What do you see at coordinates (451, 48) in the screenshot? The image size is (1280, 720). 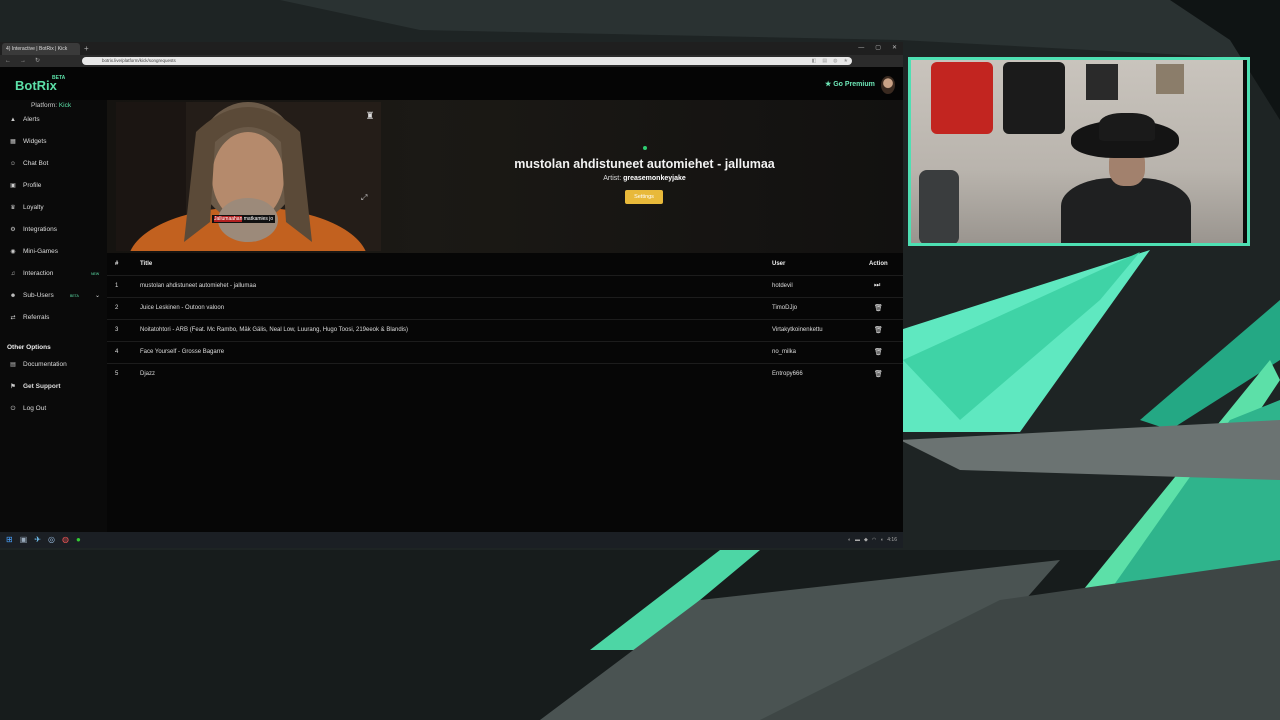 I see `tab-strip: 4) Interactive | BotRix | Kick + — ▢ ✕` at bounding box center [451, 48].